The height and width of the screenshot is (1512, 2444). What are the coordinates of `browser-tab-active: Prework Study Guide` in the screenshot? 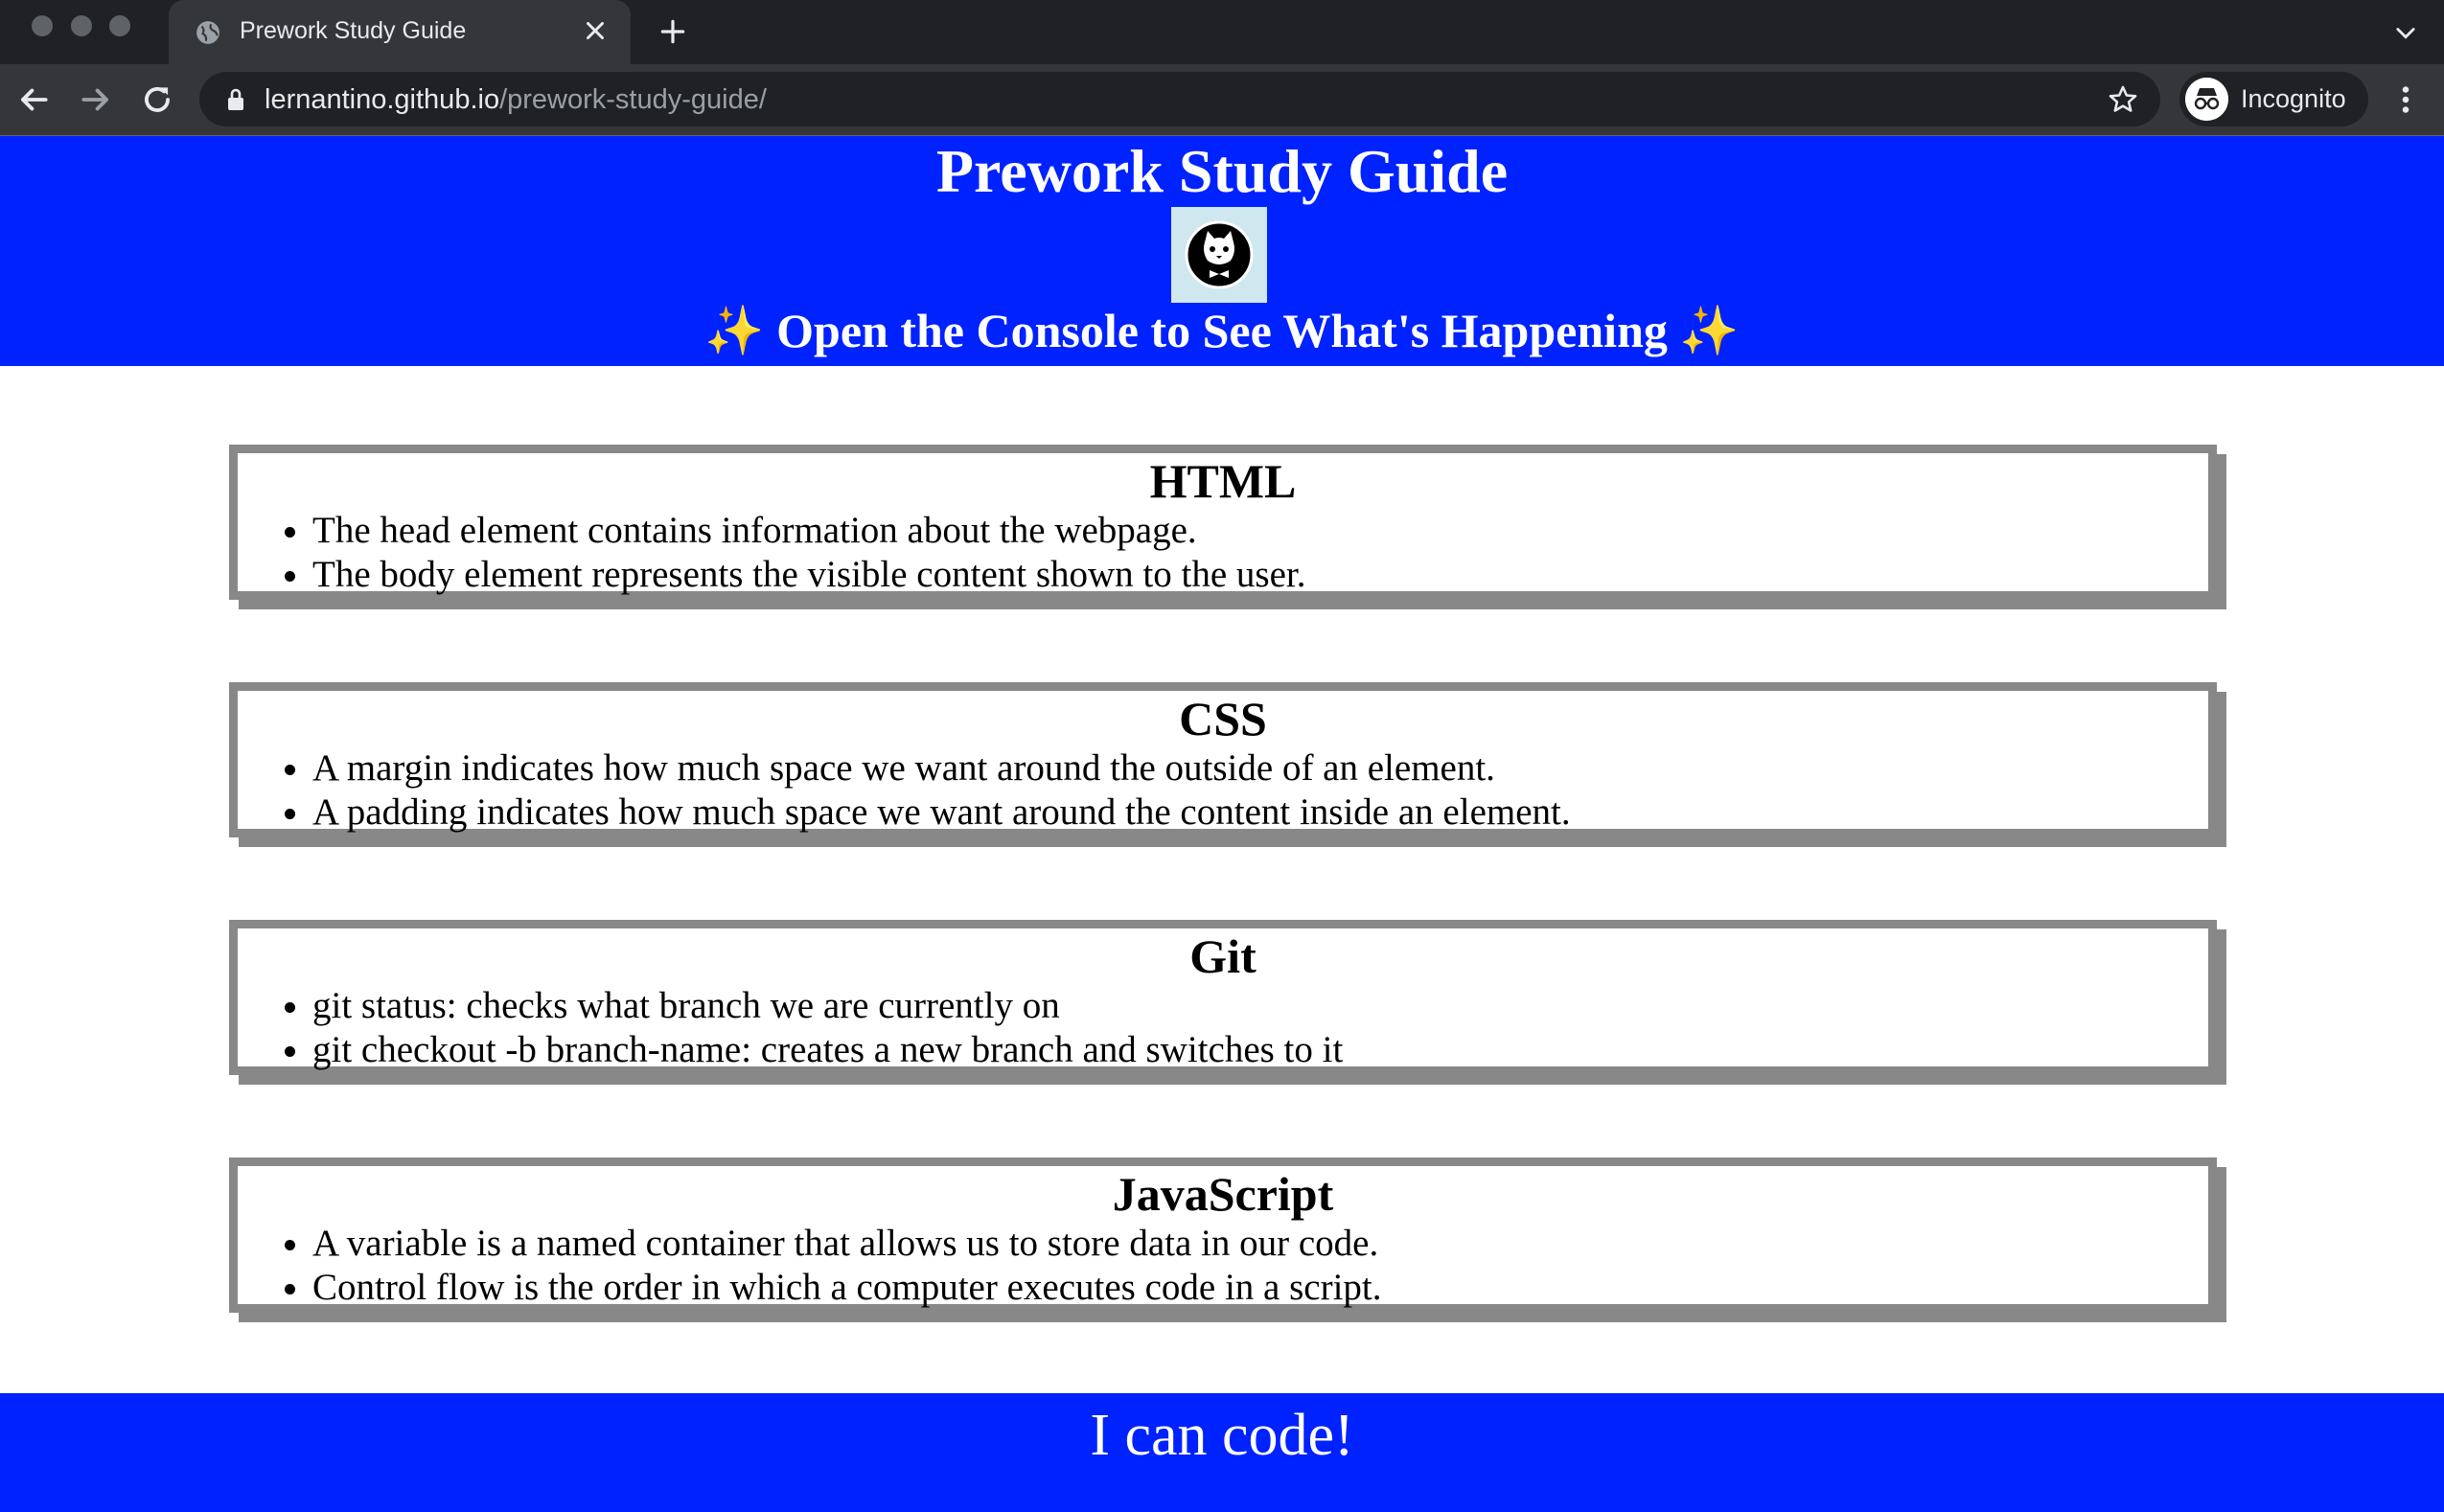 It's located at (400, 32).